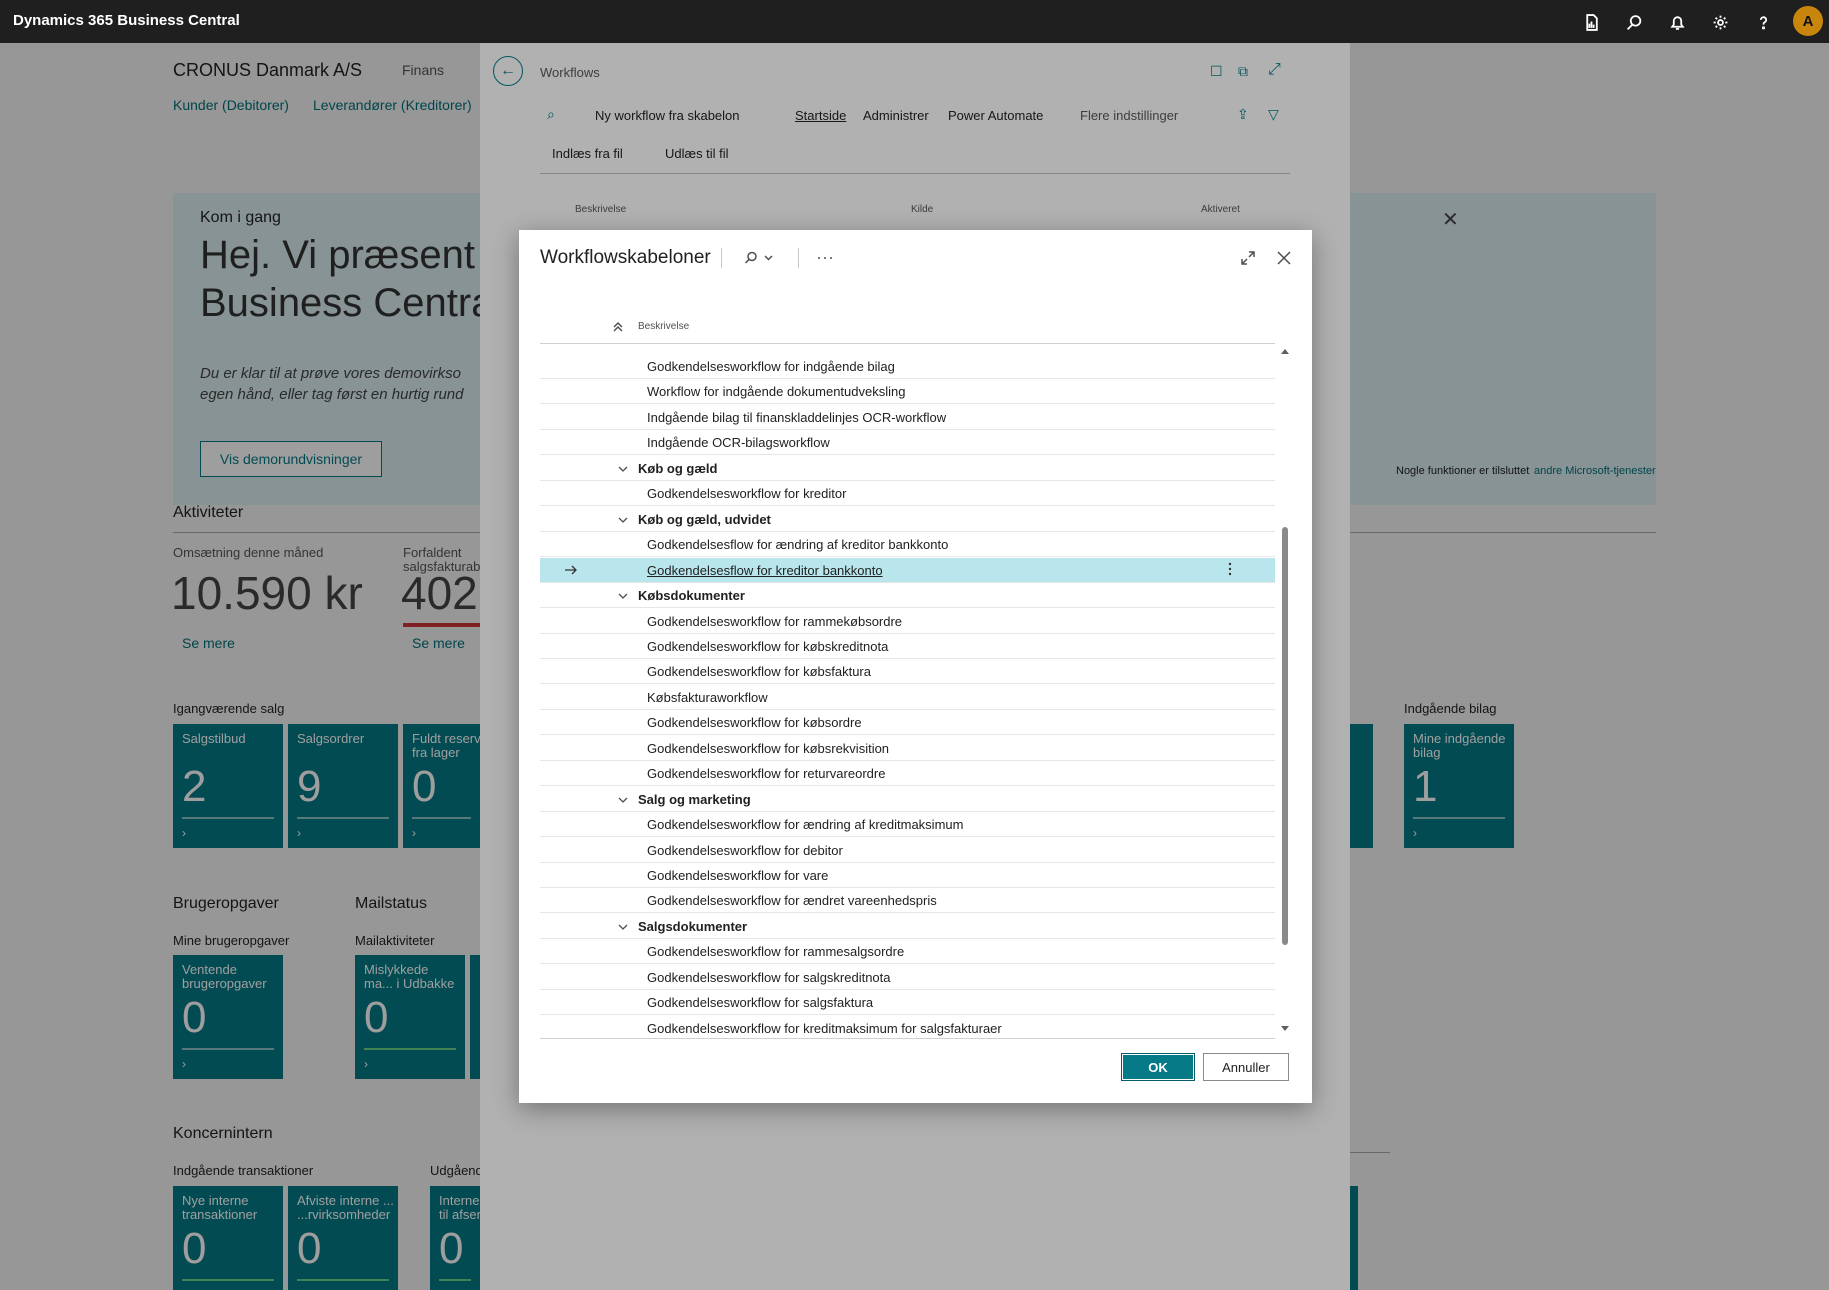 The height and width of the screenshot is (1290, 1829). What do you see at coordinates (746, 493) in the screenshot?
I see `list-item-label: Godkendelsesworkflow for kreditor` at bounding box center [746, 493].